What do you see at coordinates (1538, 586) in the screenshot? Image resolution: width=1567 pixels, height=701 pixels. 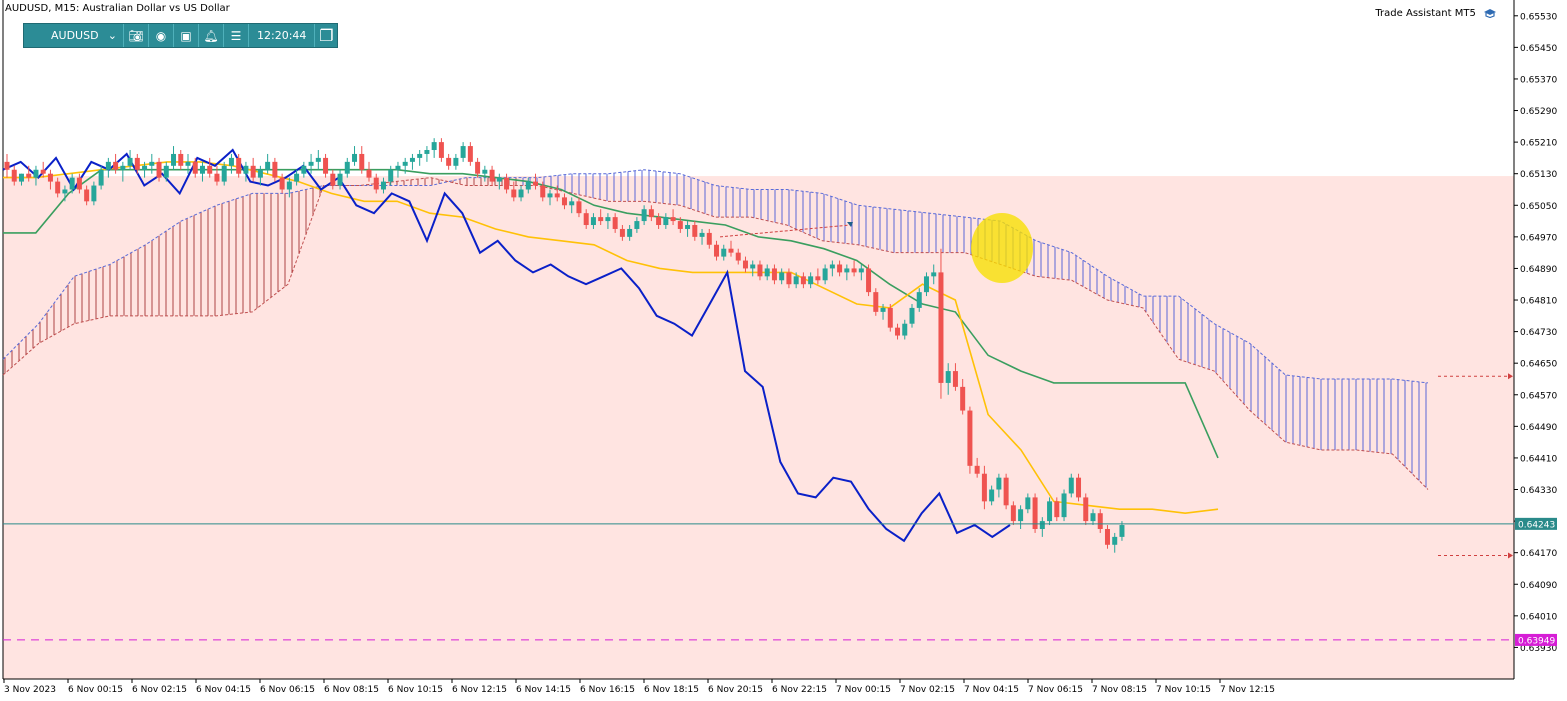 I see `y-tick-label: 0.64090` at bounding box center [1538, 586].